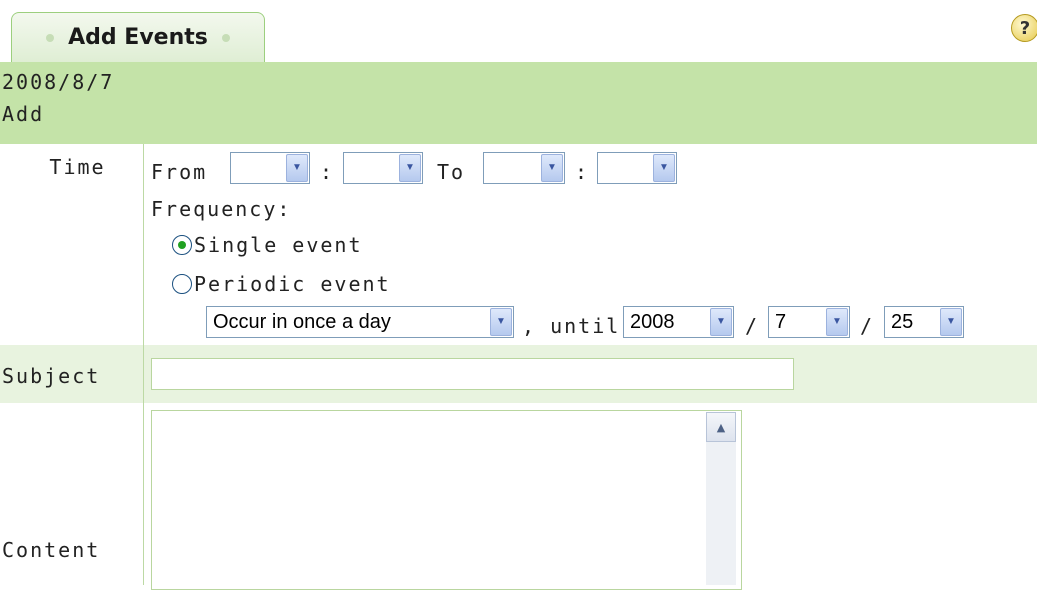 This screenshot has width=1037, height=590. What do you see at coordinates (518, 103) in the screenshot?
I see `header-band: 2008/8/7 Add` at bounding box center [518, 103].